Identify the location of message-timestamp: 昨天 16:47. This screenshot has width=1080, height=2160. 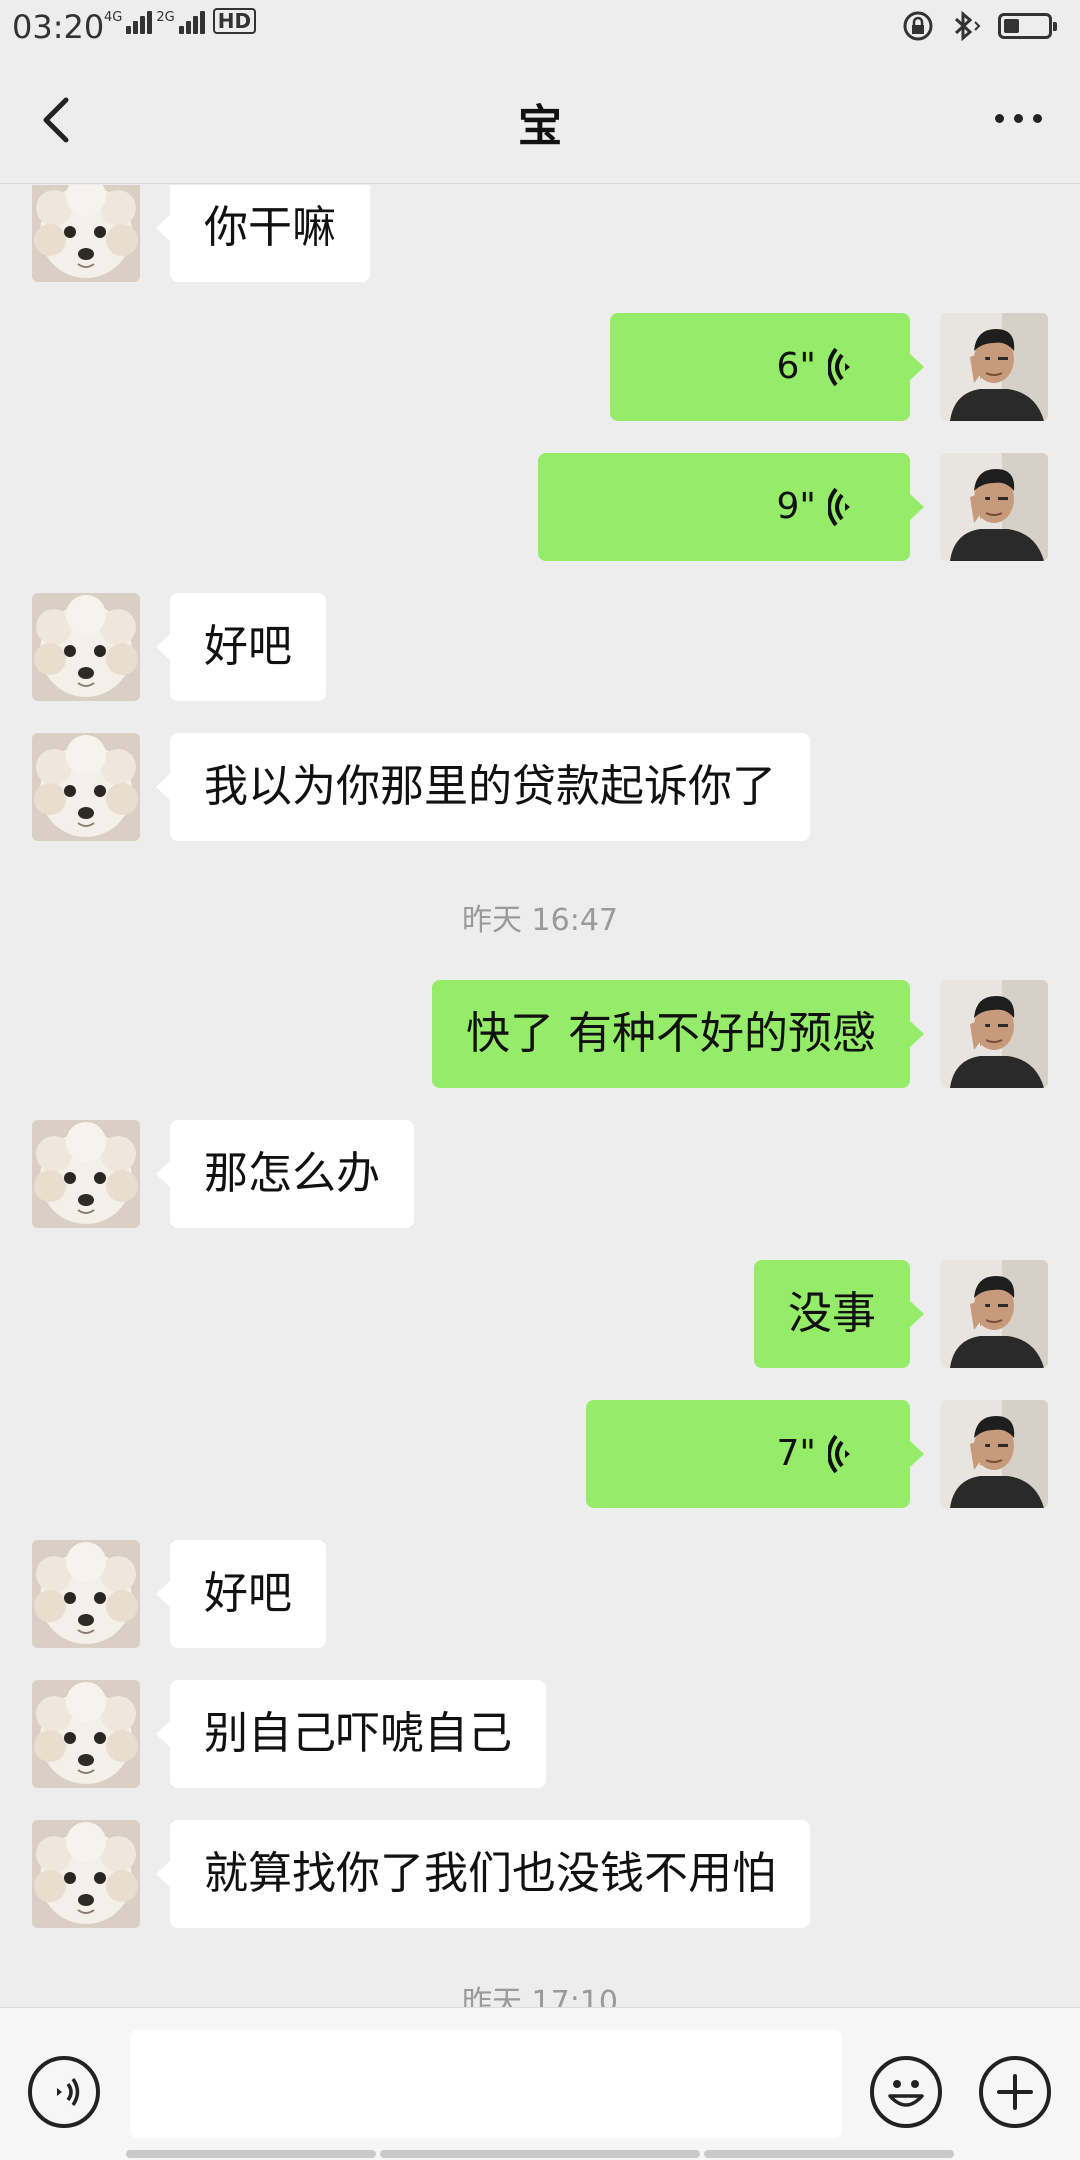
(540, 920).